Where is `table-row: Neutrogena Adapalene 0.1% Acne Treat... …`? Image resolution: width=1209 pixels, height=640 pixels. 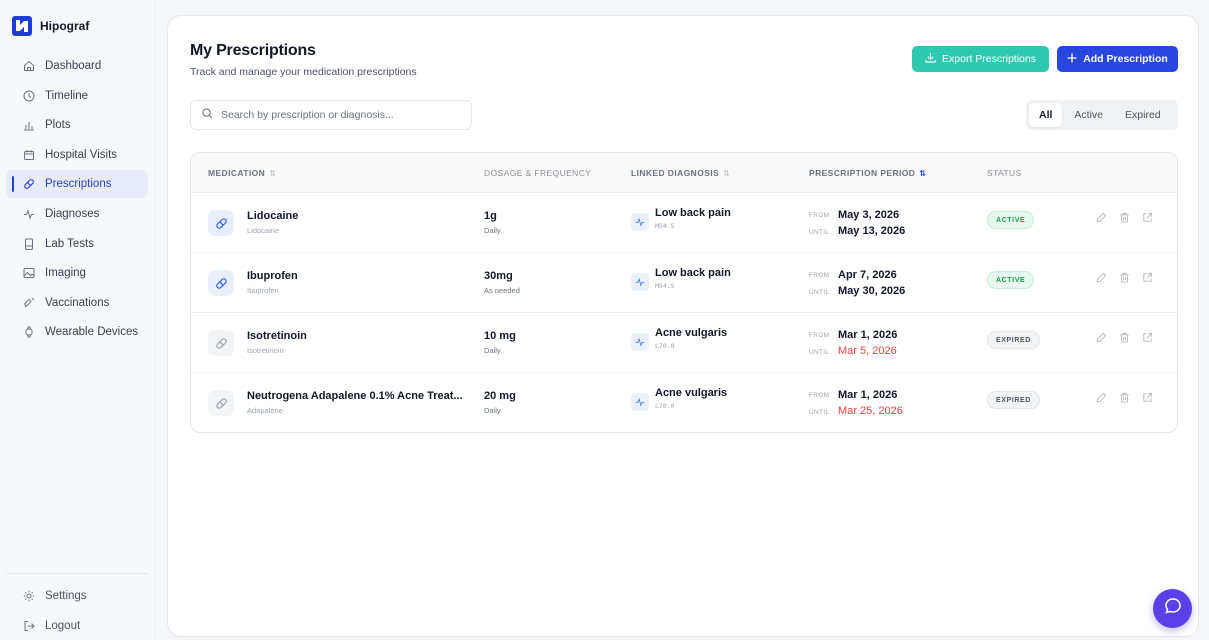 table-row: Neutrogena Adapalene 0.1% Acne Treat... … is located at coordinates (684, 402).